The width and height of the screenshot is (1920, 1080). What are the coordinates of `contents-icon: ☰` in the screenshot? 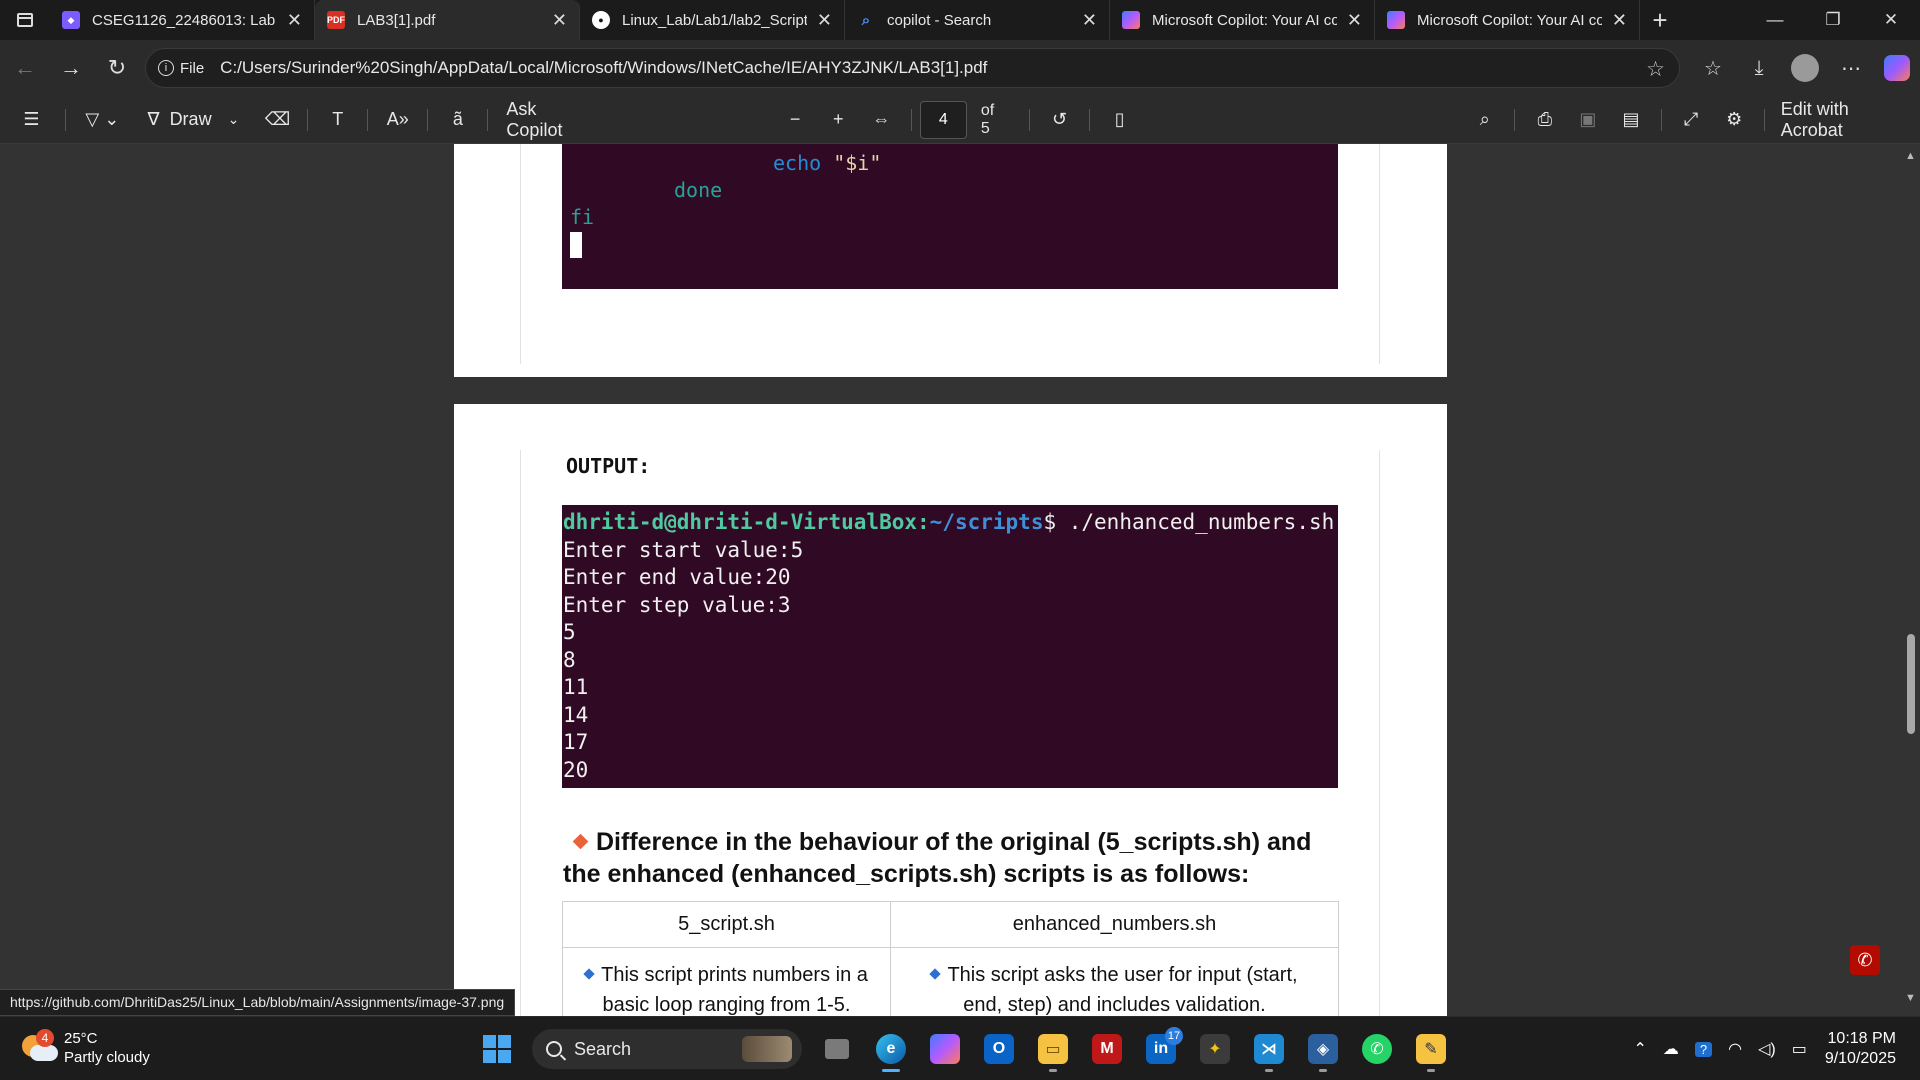 It's located at (31, 120).